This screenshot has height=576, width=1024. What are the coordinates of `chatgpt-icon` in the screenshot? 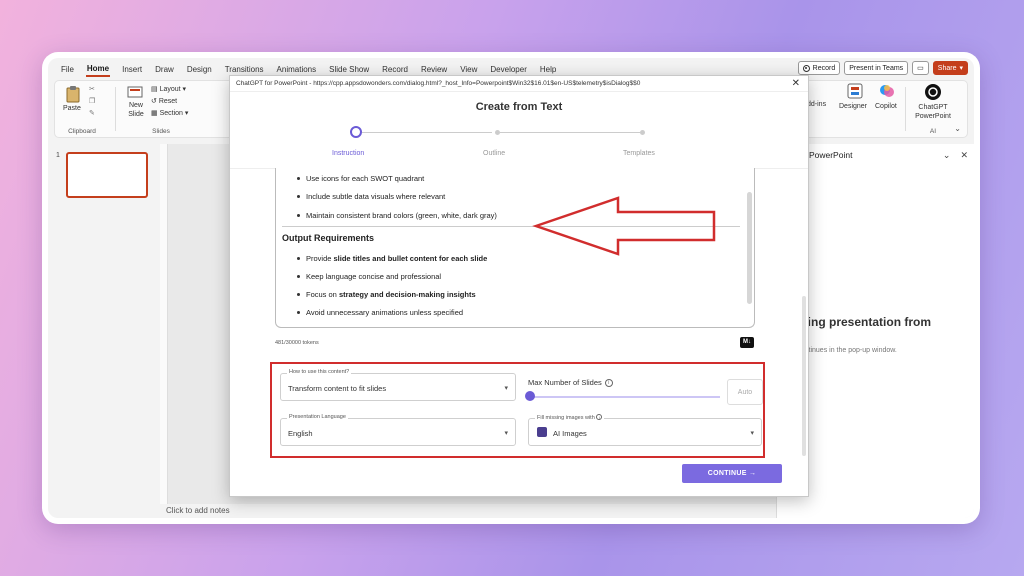 It's located at (933, 92).